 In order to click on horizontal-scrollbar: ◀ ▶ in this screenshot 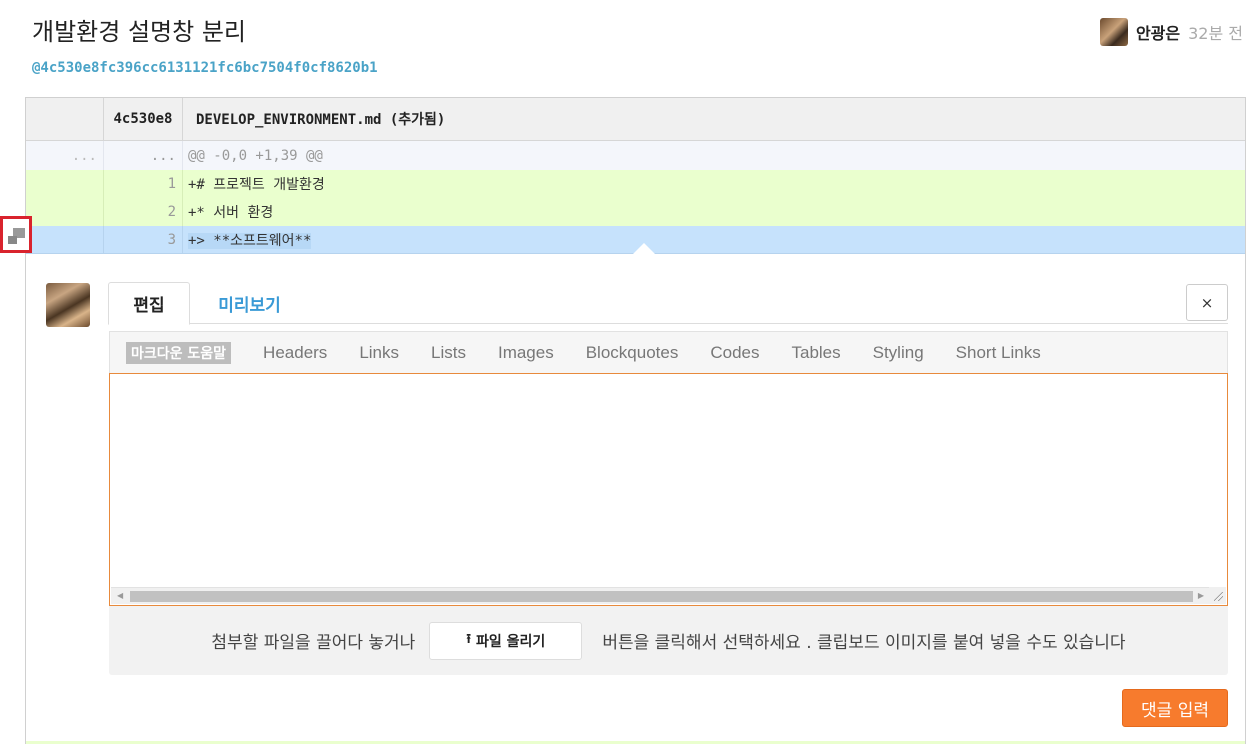, I will do `click(660, 595)`.